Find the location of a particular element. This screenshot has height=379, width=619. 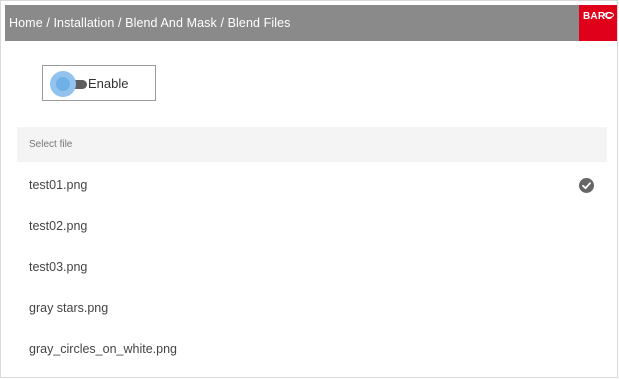

file-name: test02.png is located at coordinates (58, 225).